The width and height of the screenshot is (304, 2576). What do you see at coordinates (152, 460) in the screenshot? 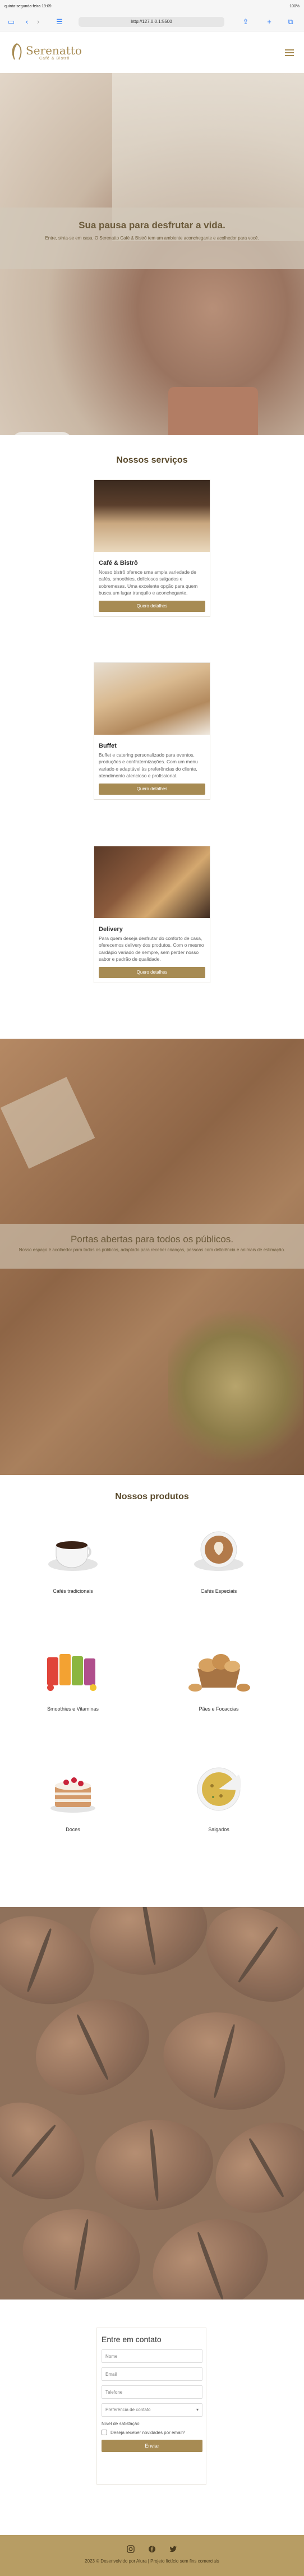
I see `services-title: Nossos serviços` at bounding box center [152, 460].